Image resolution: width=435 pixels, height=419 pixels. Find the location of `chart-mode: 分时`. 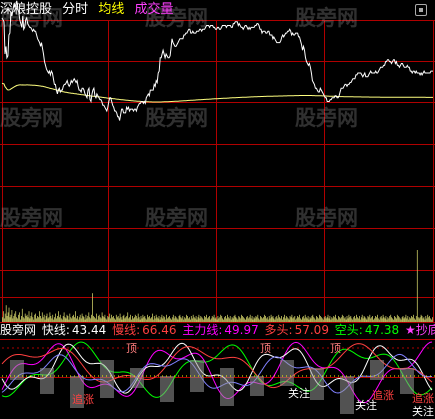

chart-mode: 分时 is located at coordinates (75, 9).